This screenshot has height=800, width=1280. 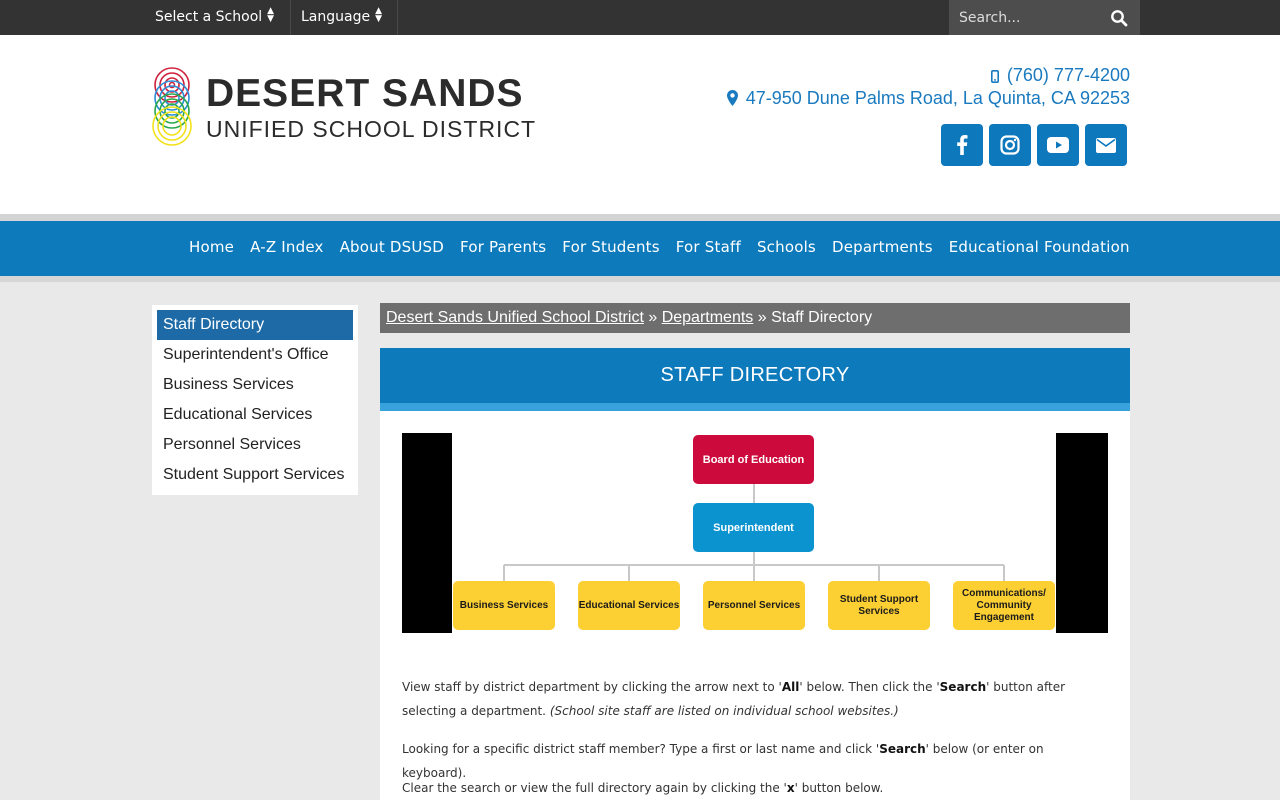 What do you see at coordinates (392, 248) in the screenshot?
I see `nav-item-about: About DSUSD` at bounding box center [392, 248].